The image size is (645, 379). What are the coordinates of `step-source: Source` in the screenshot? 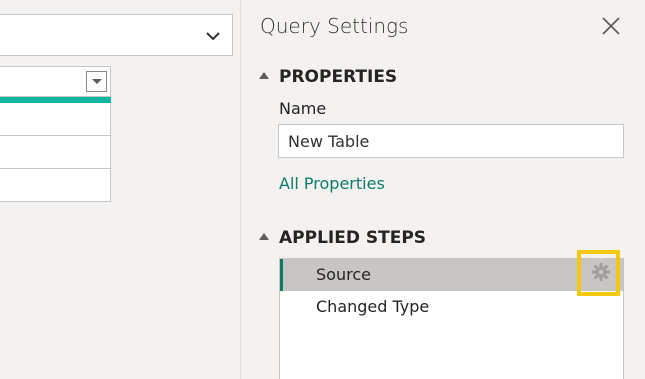 It's located at (451, 275).